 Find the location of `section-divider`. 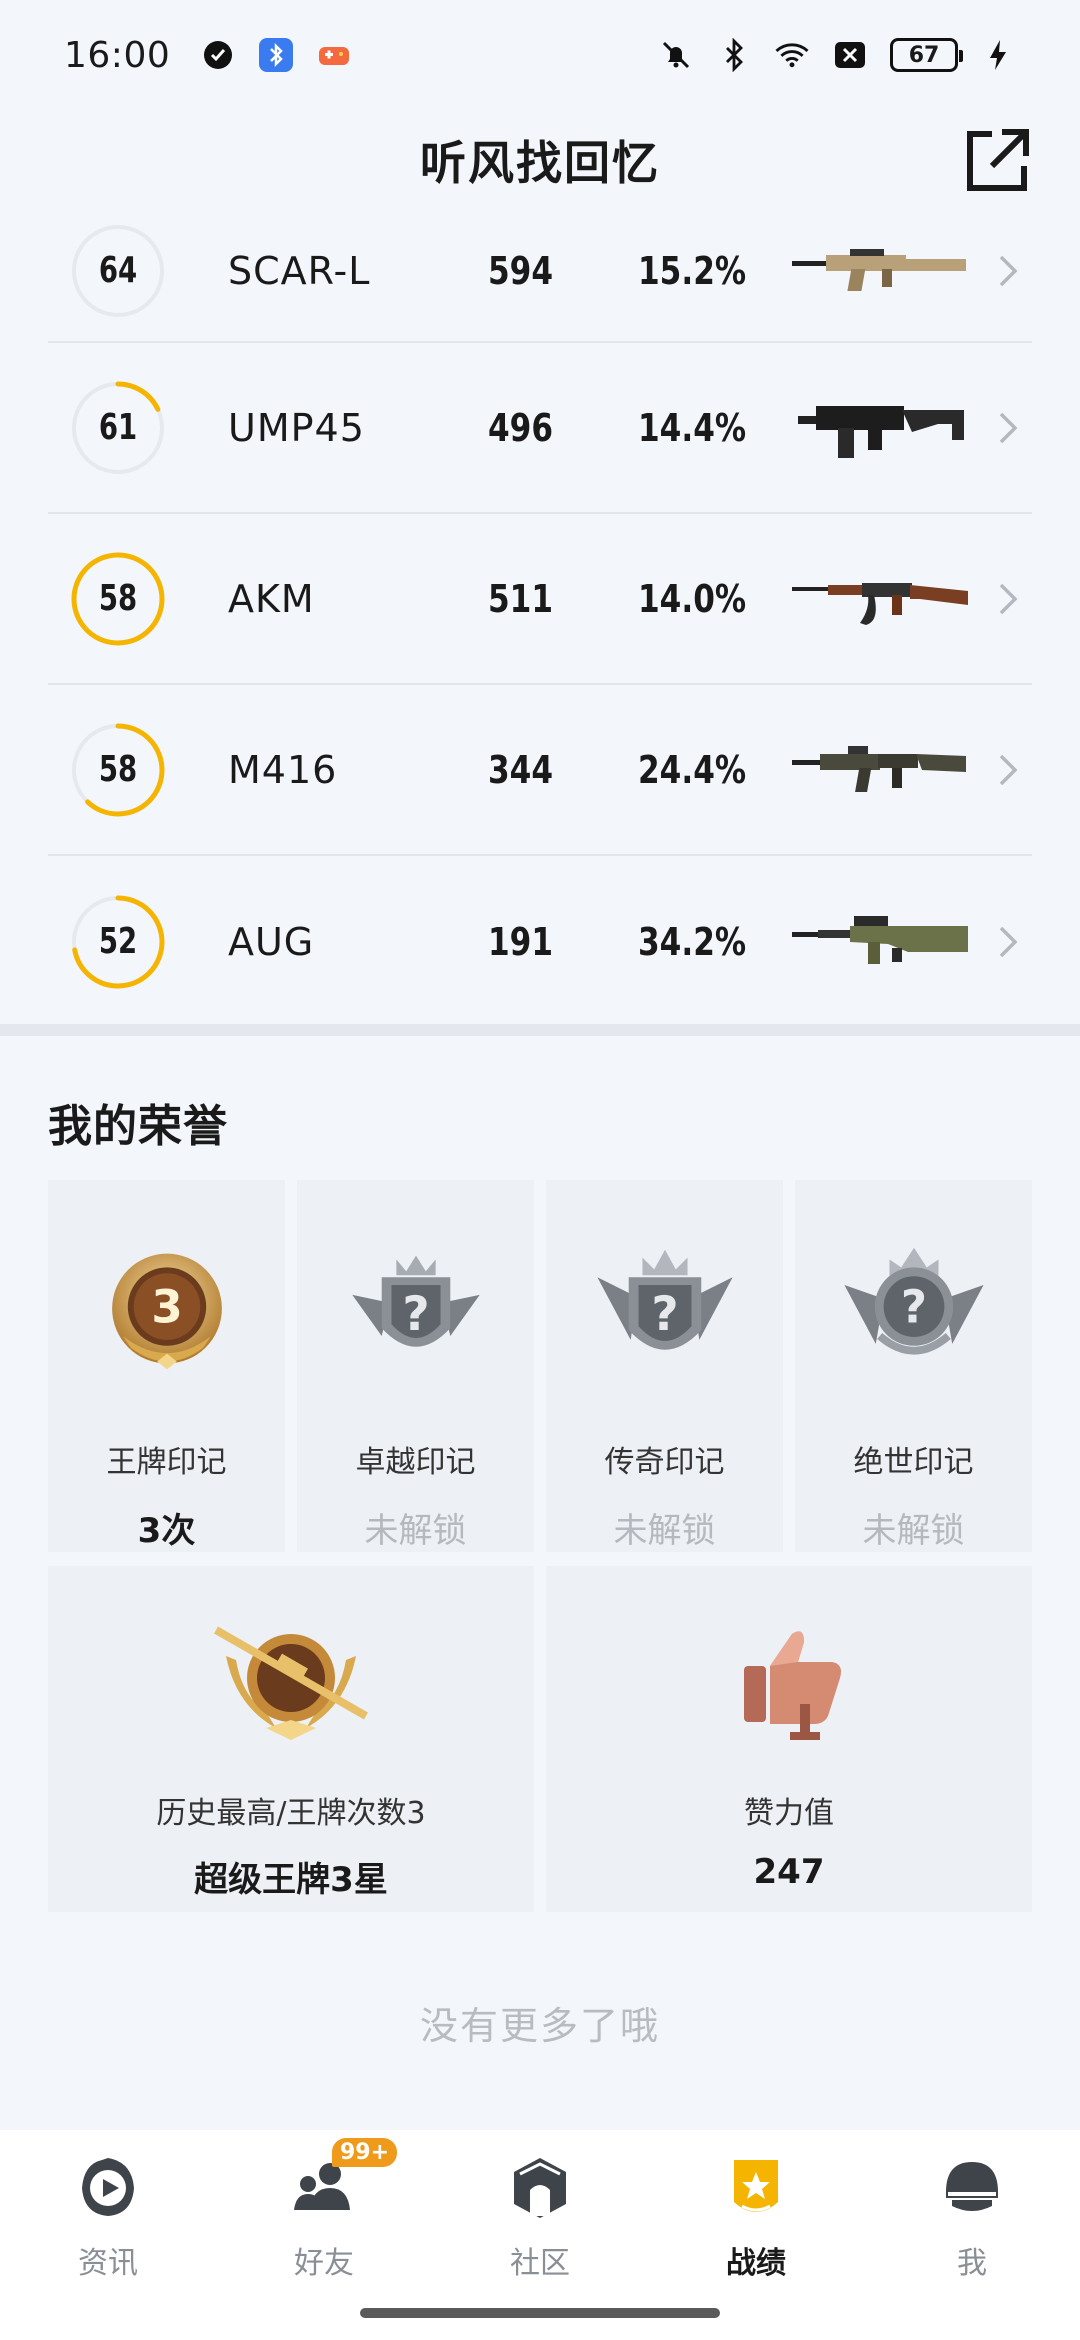

section-divider is located at coordinates (540, 1030).